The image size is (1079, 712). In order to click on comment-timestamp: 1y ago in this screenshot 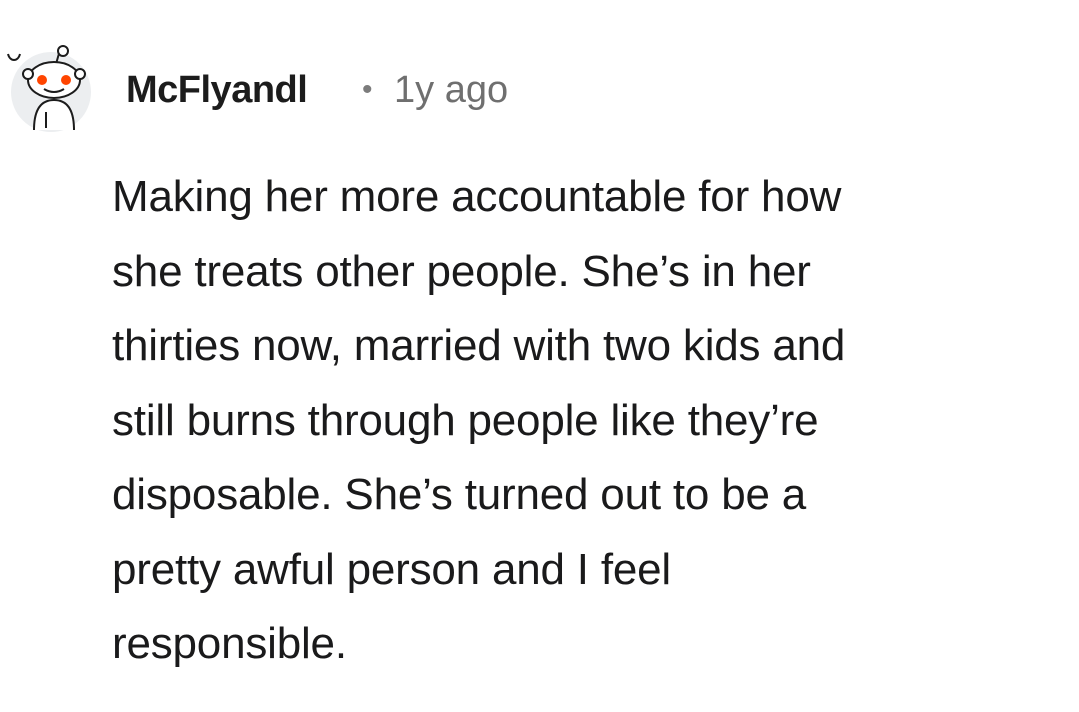, I will do `click(451, 90)`.